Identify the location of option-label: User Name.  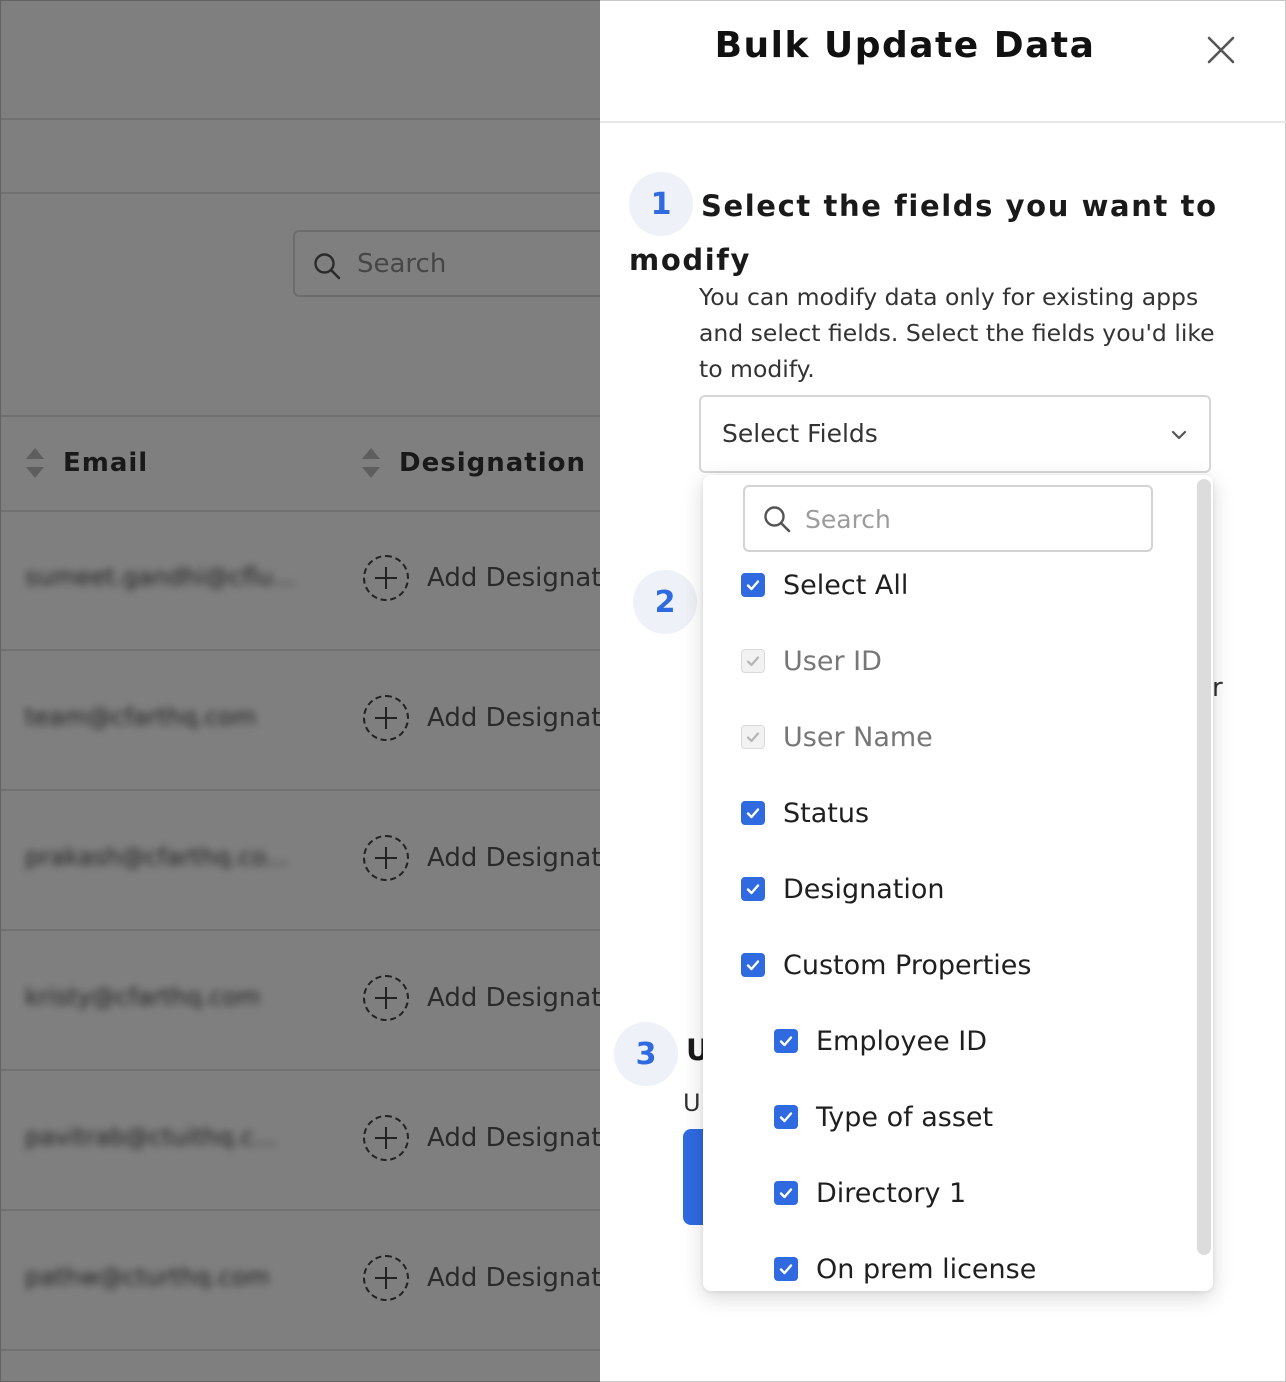
(858, 737).